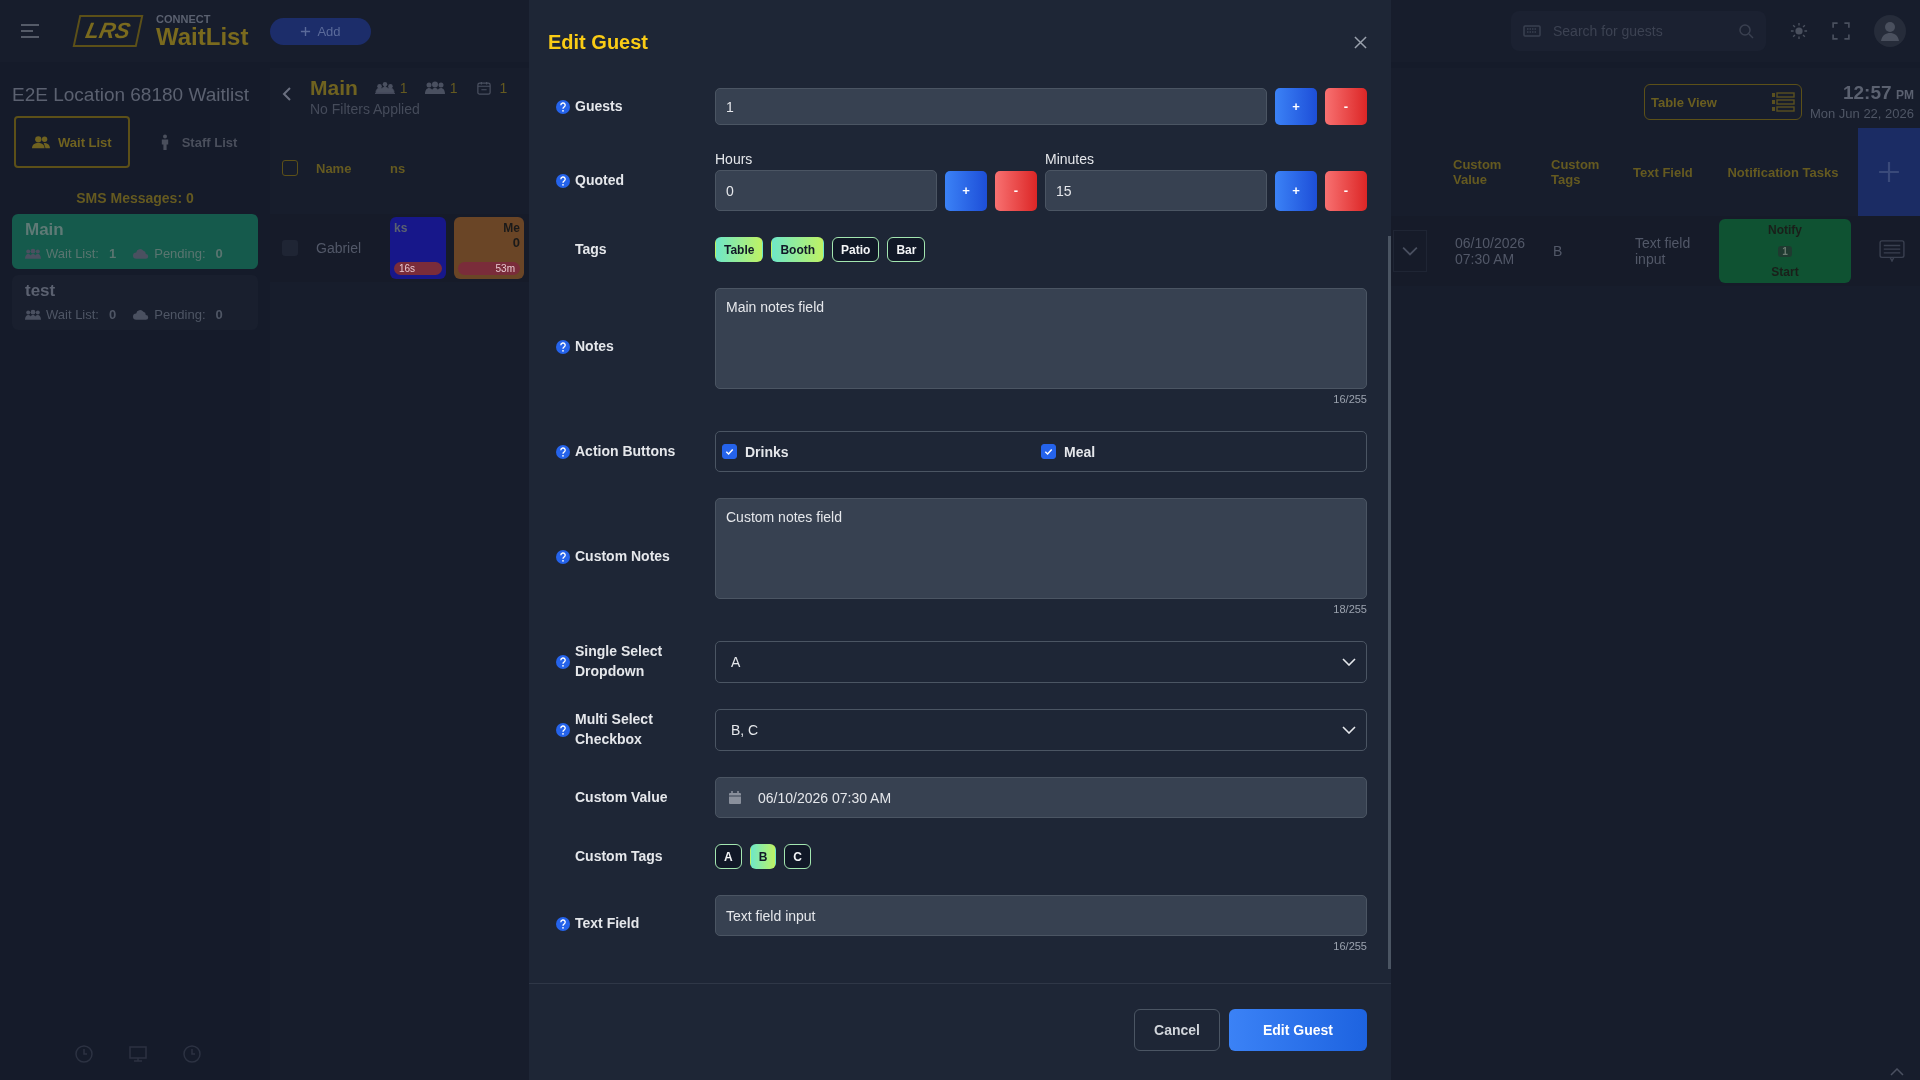 Image resolution: width=1920 pixels, height=1080 pixels. What do you see at coordinates (735, 797) in the screenshot?
I see `calendar-icon` at bounding box center [735, 797].